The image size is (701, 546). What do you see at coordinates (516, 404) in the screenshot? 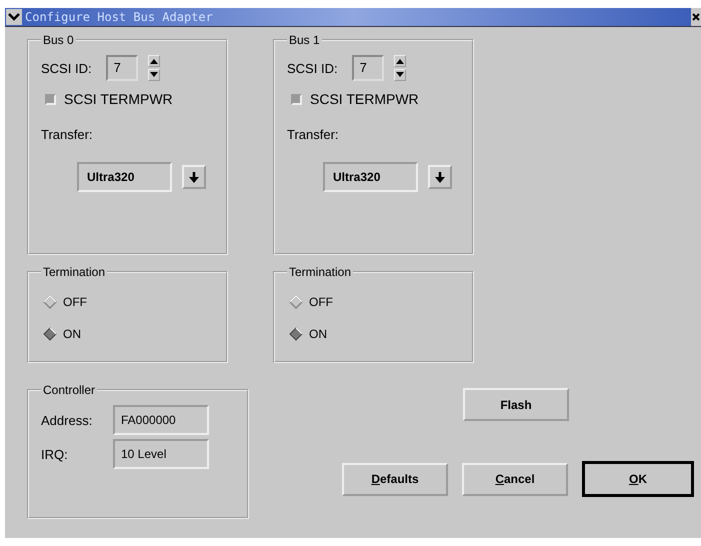
I see `dialog-button: Flash` at bounding box center [516, 404].